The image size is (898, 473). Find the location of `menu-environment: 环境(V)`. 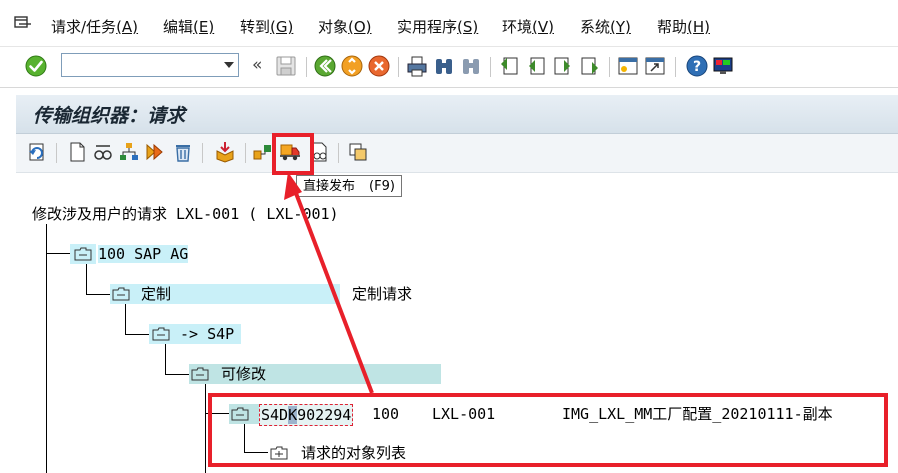

menu-environment: 环境(V) is located at coordinates (528, 27).